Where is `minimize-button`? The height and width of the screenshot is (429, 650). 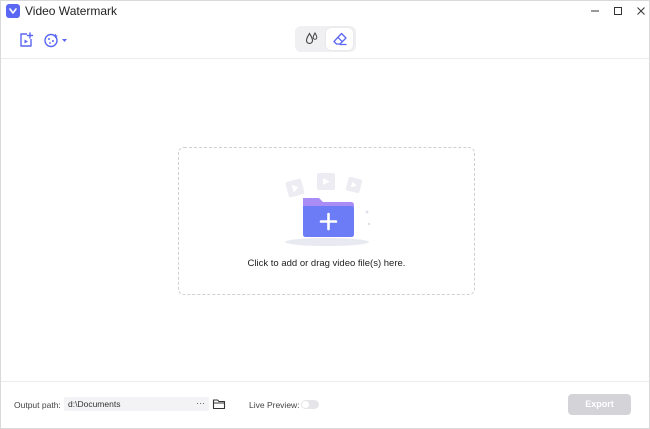
minimize-button is located at coordinates (595, 11).